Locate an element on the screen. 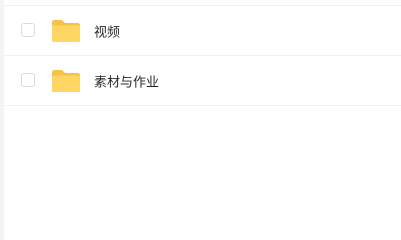 The image size is (401, 240). file-name: 素材与作业 is located at coordinates (126, 80).